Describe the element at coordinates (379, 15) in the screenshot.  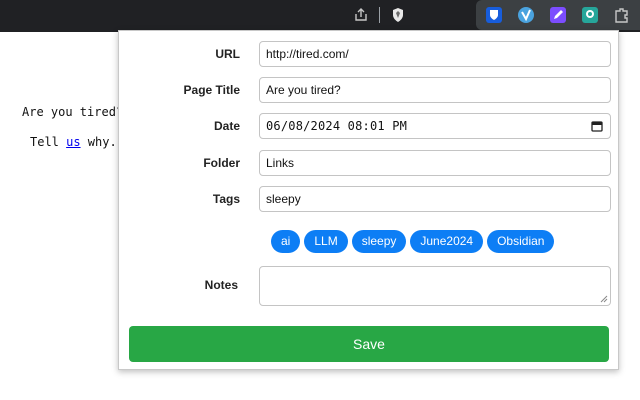
I see `toolbar-separator` at that location.